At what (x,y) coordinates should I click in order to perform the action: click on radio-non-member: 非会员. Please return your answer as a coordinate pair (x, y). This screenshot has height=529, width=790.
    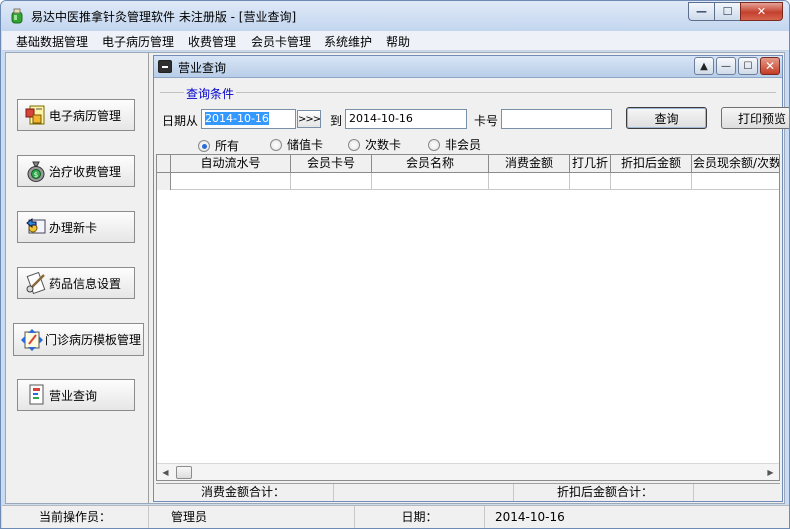
    Looking at the image, I should click on (454, 144).